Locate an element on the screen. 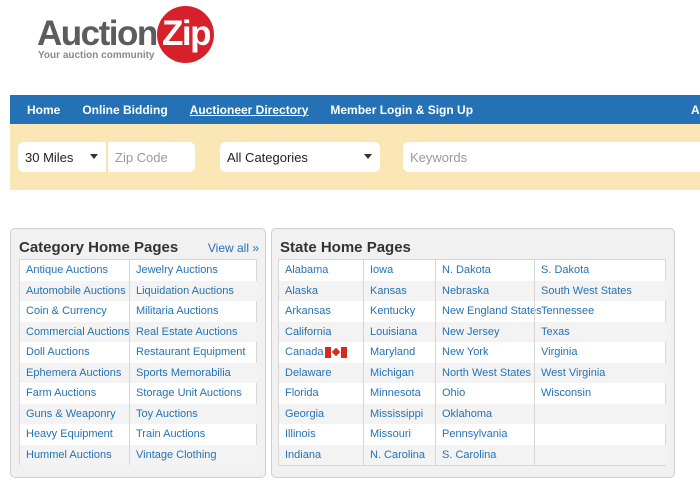 The height and width of the screenshot is (502, 700). state-link-texas: Texas is located at coordinates (600, 331).